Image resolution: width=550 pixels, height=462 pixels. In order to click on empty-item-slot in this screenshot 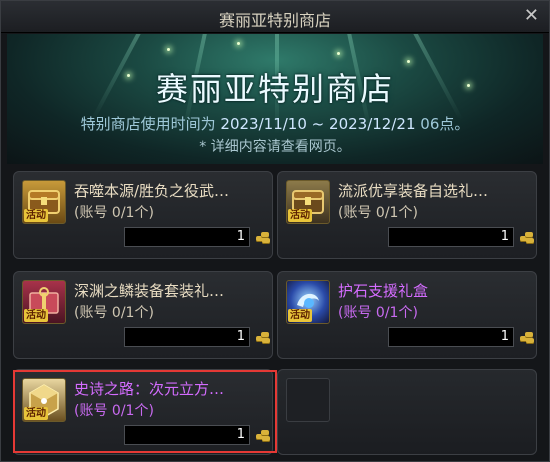, I will do `click(407, 412)`.